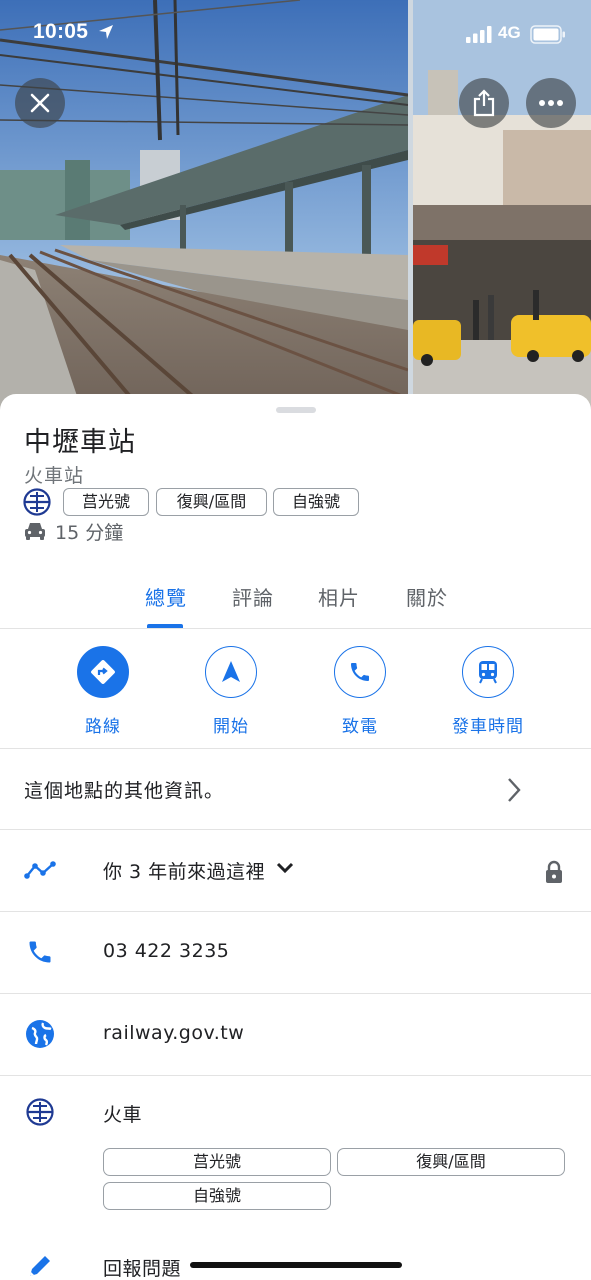 The height and width of the screenshot is (1280, 591). What do you see at coordinates (89, 532) in the screenshot?
I see `drive-time-text: 15 分鐘` at bounding box center [89, 532].